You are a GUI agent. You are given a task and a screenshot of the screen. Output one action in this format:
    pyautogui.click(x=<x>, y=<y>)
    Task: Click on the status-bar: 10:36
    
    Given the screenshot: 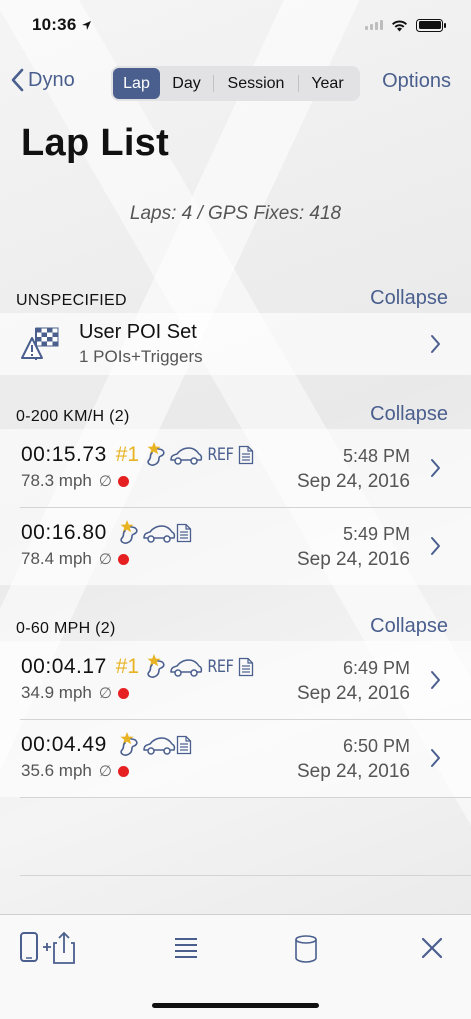 What is the action you would take?
    pyautogui.click(x=235, y=25)
    